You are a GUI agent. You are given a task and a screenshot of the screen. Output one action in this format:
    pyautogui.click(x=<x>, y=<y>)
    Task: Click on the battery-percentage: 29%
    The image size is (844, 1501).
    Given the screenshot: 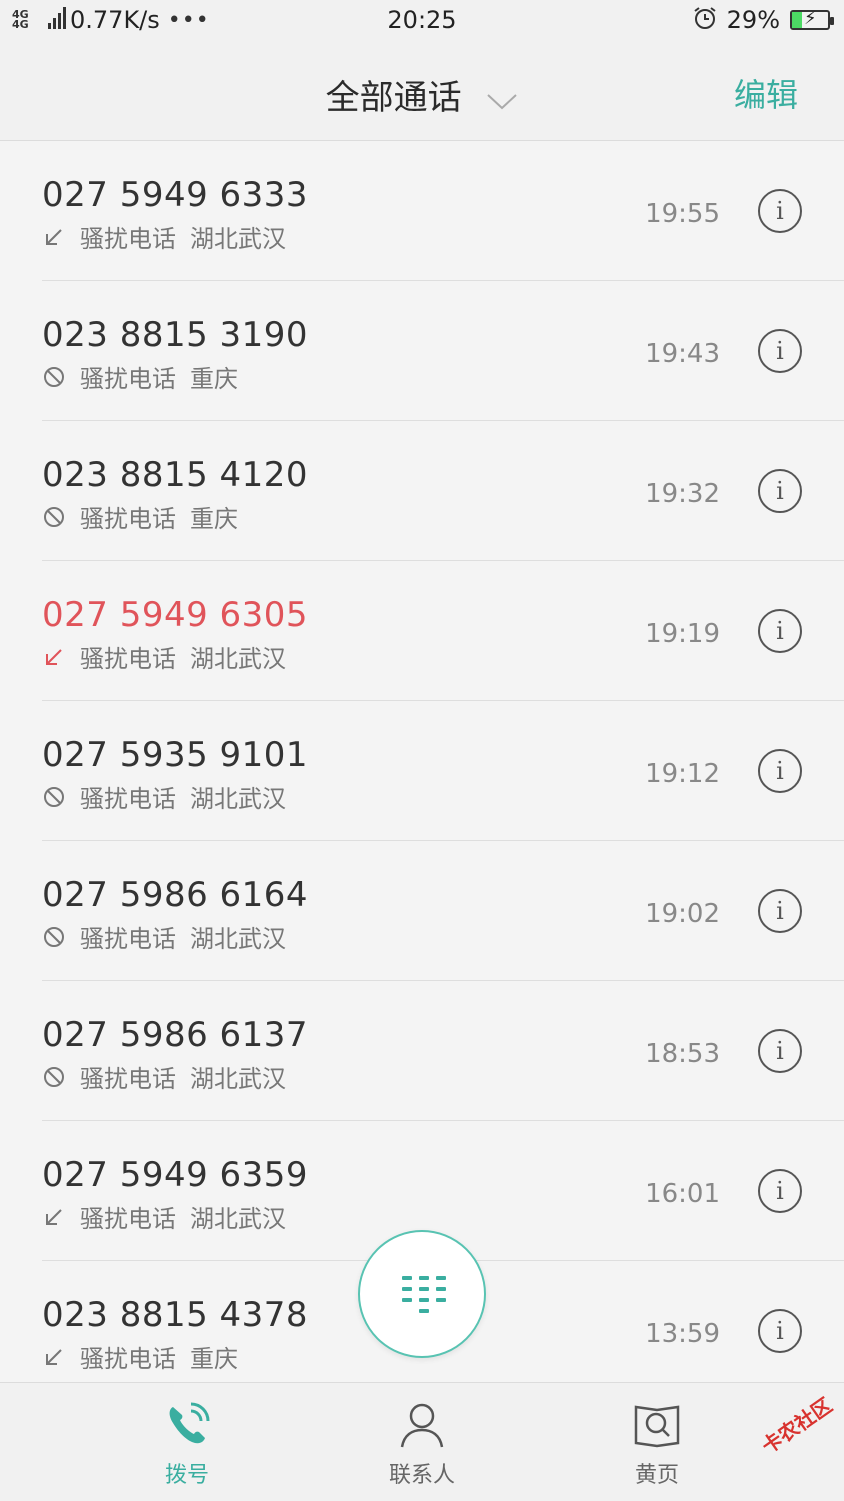 What is the action you would take?
    pyautogui.click(x=753, y=20)
    